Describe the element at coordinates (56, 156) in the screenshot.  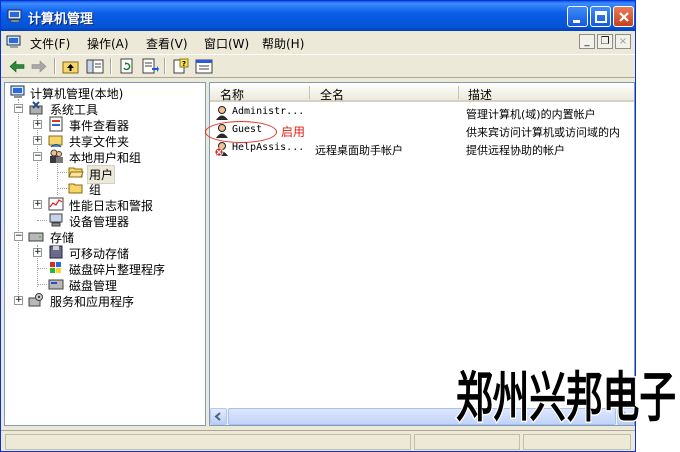
I see `users-groups-icon` at that location.